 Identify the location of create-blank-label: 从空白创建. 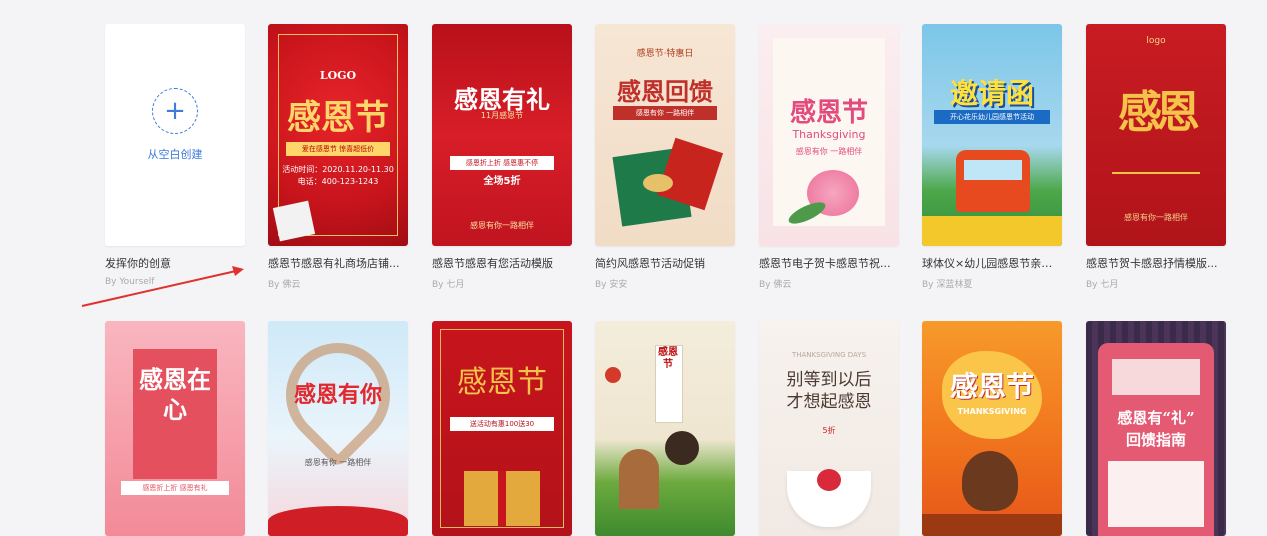
(175, 154).